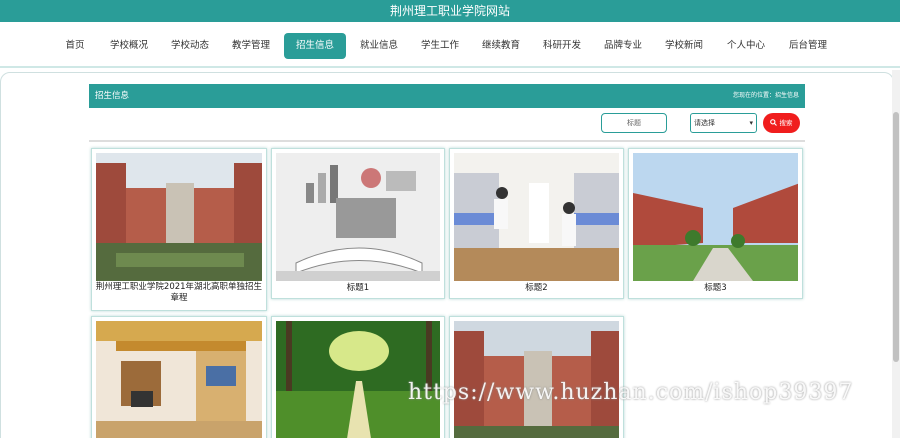  I want to click on nav-item-student-affairs: 学生工作, so click(440, 46).